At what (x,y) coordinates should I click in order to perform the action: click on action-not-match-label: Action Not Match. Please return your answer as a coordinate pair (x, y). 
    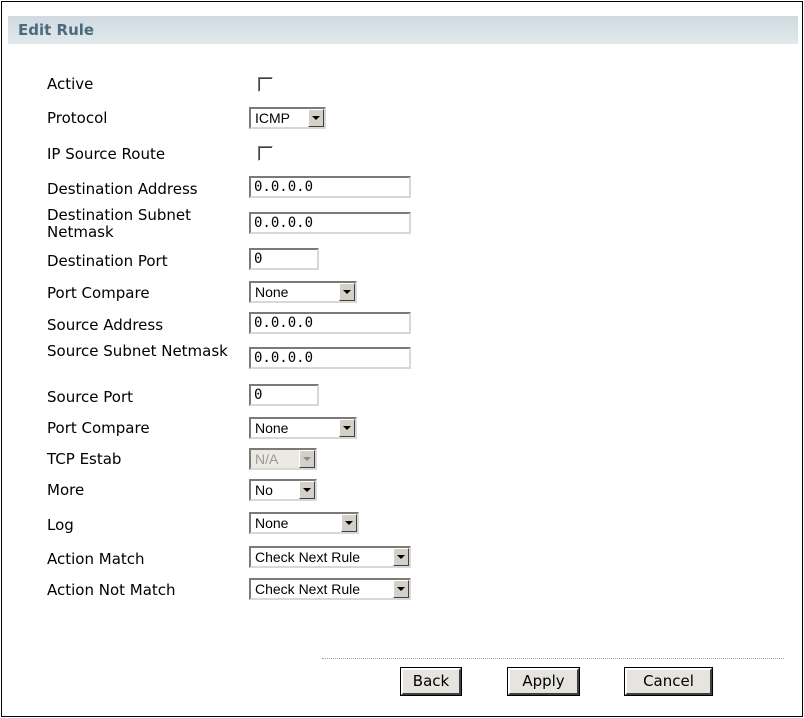
    Looking at the image, I should click on (111, 590).